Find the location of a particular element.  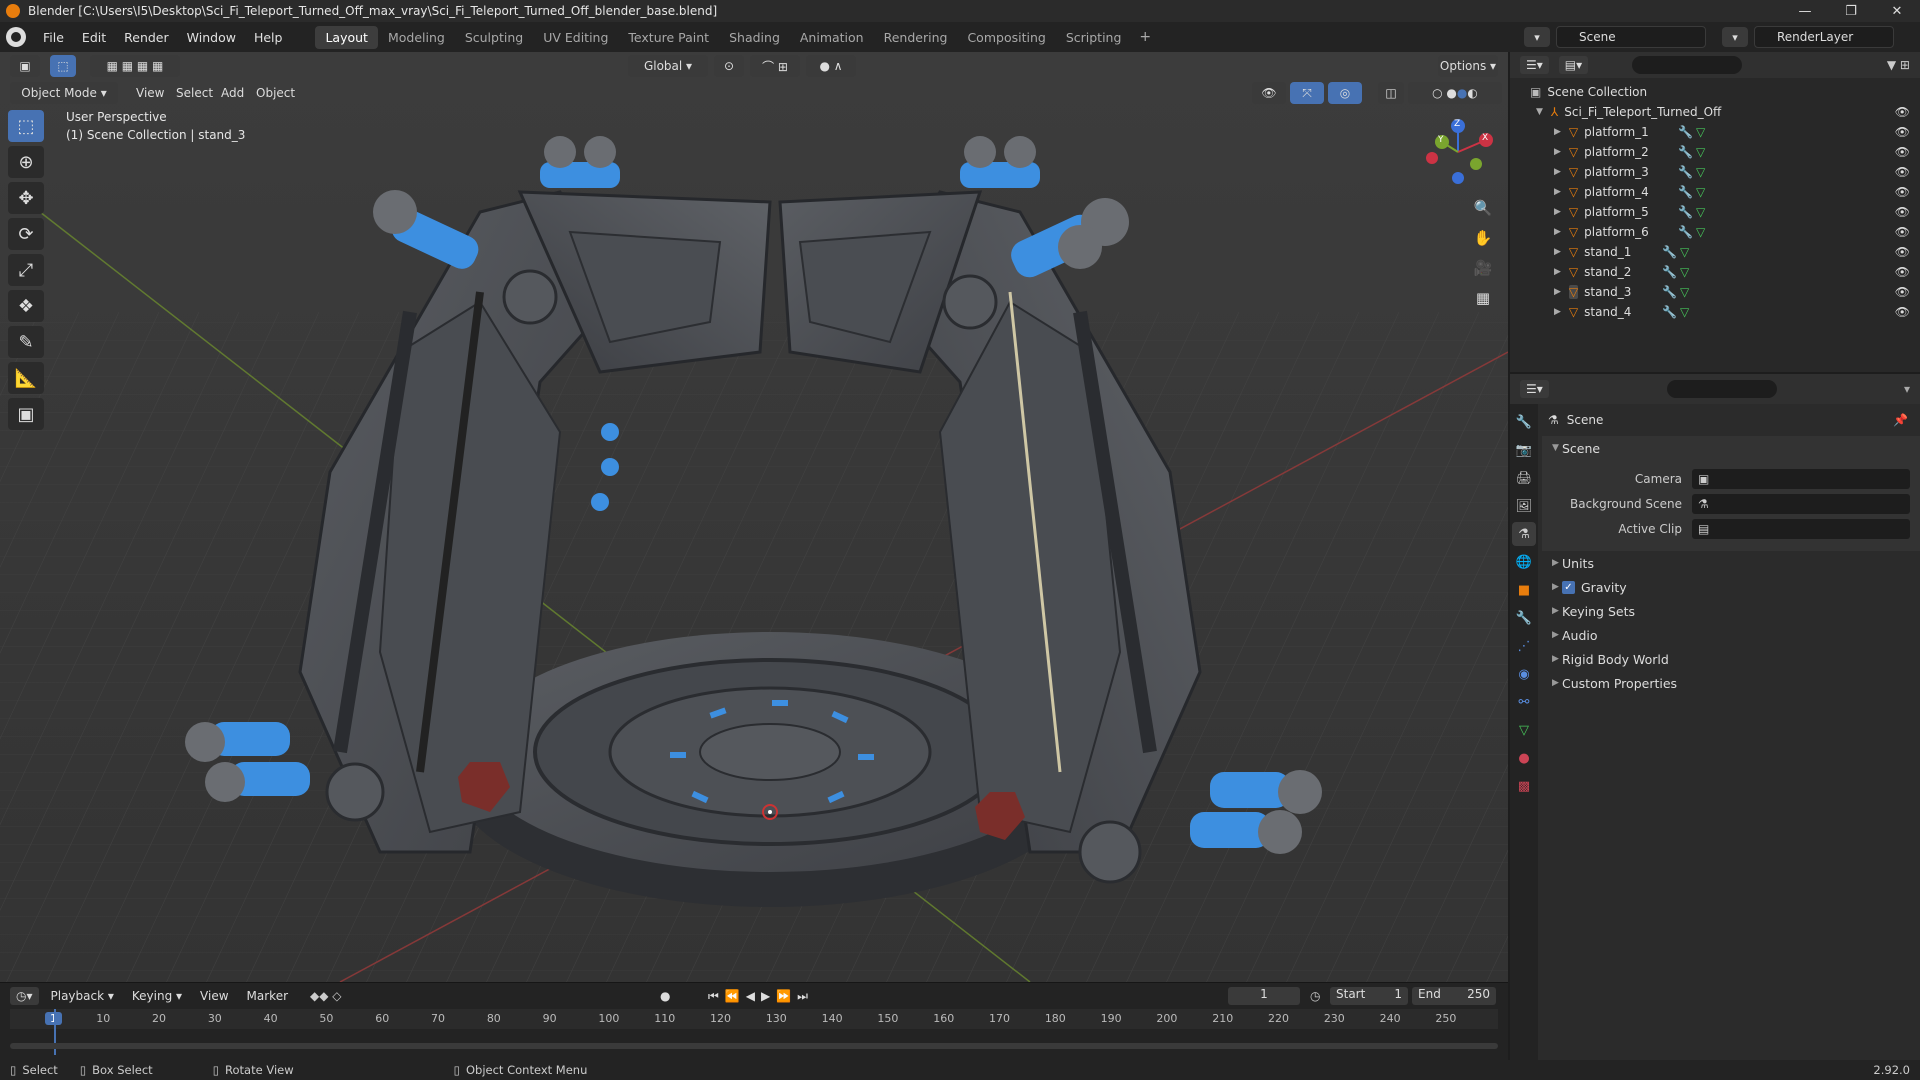

camera-field: ▣ is located at coordinates (1801, 478).